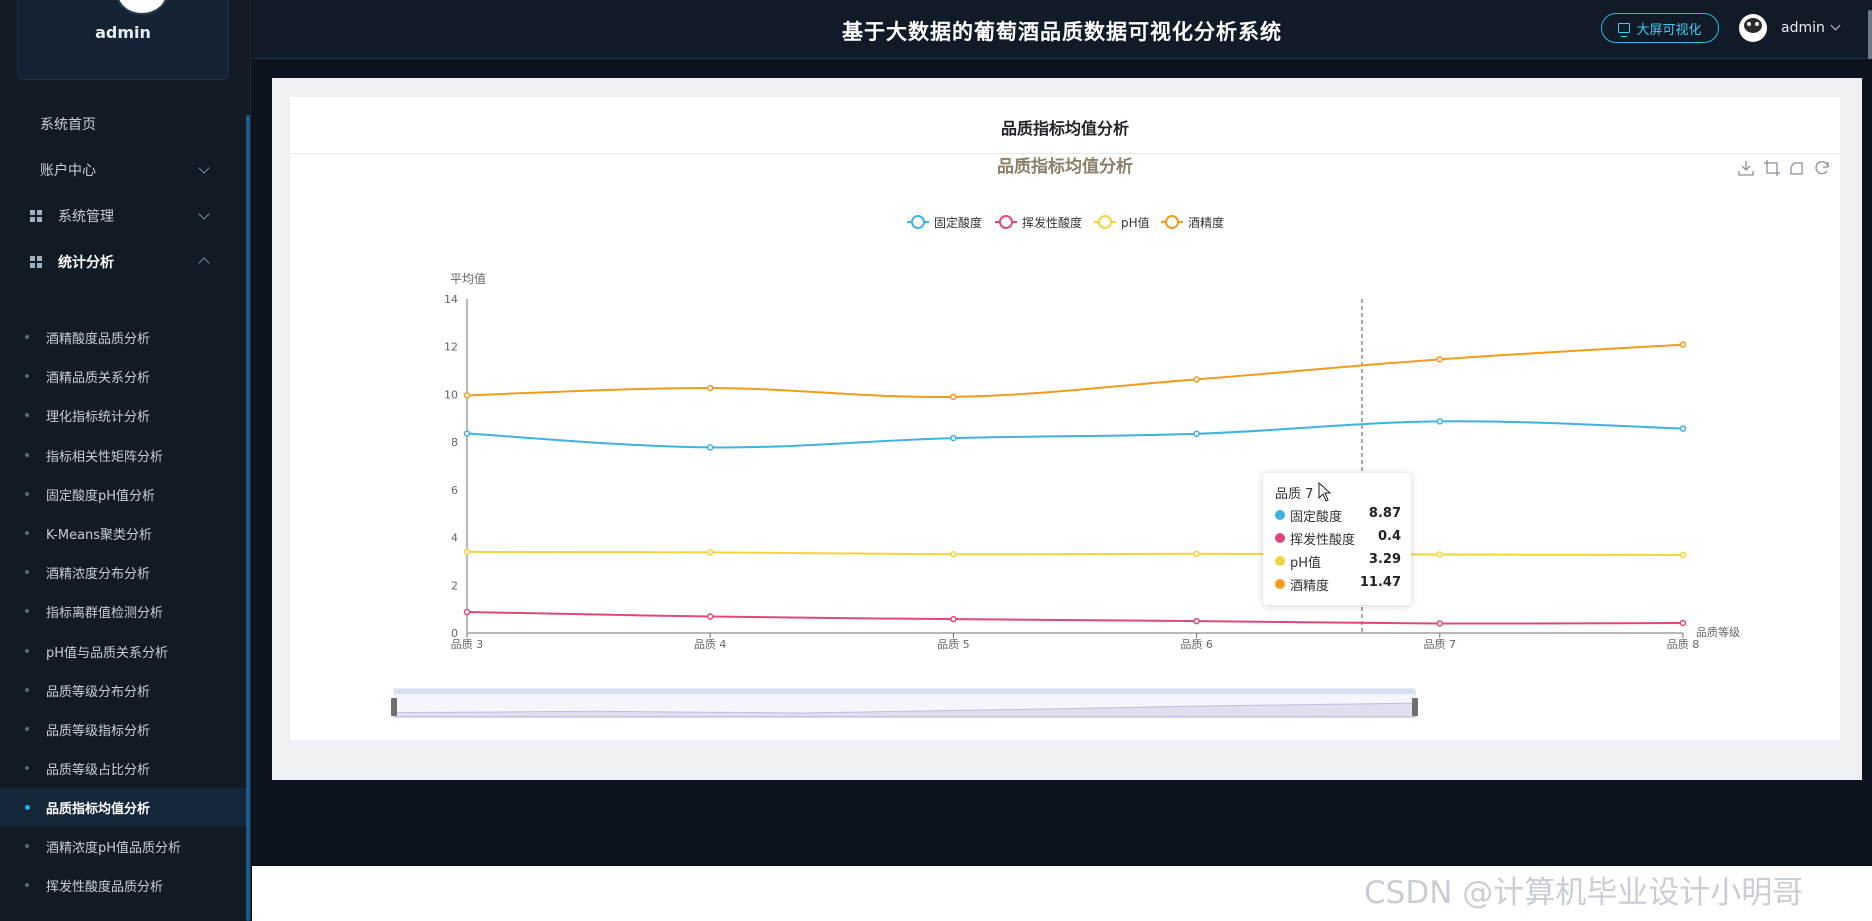  I want to click on submenu-label: 指标相关性矩阵分析, so click(105, 457).